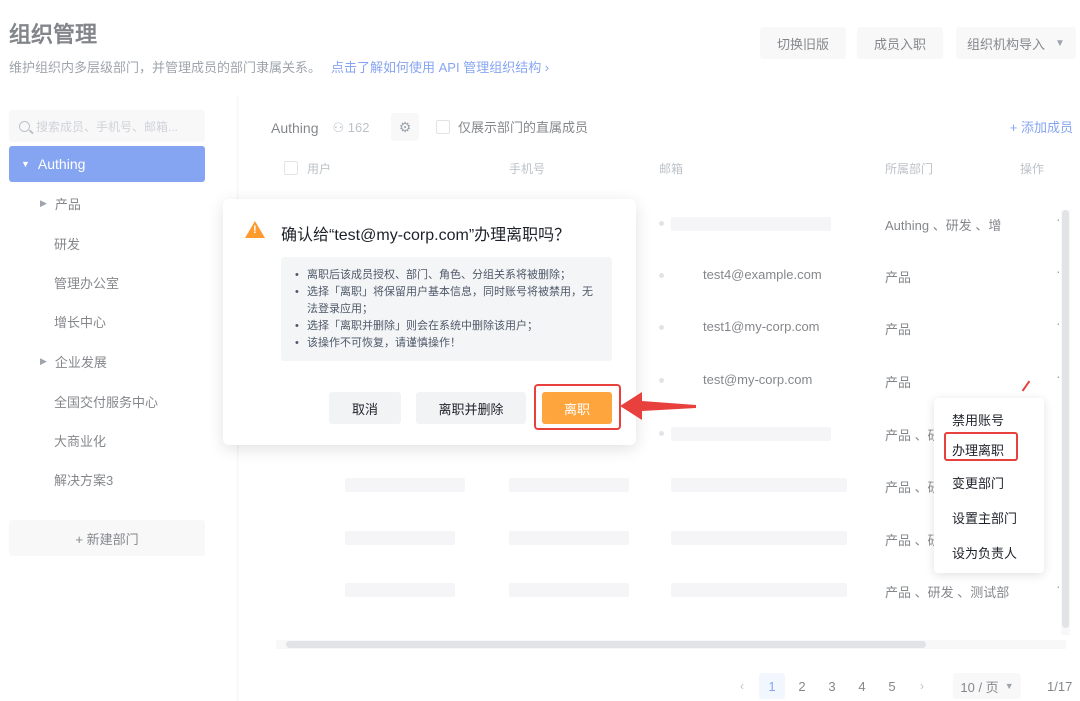 This screenshot has width=1080, height=701. Describe the element at coordinates (448, 301) in the screenshot. I see `dialog-note: 选择「离职」将保留用户基本信息，同时账号将被禁用，无法登录应用；` at that location.